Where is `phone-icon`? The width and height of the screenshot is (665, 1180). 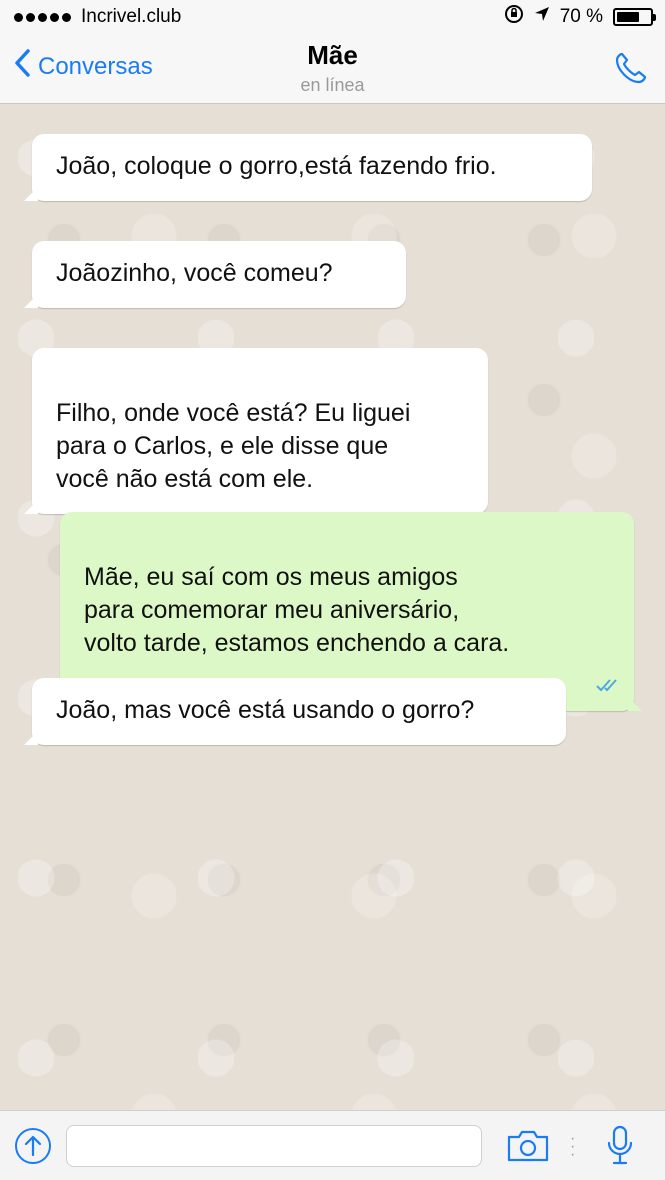 phone-icon is located at coordinates (631, 71).